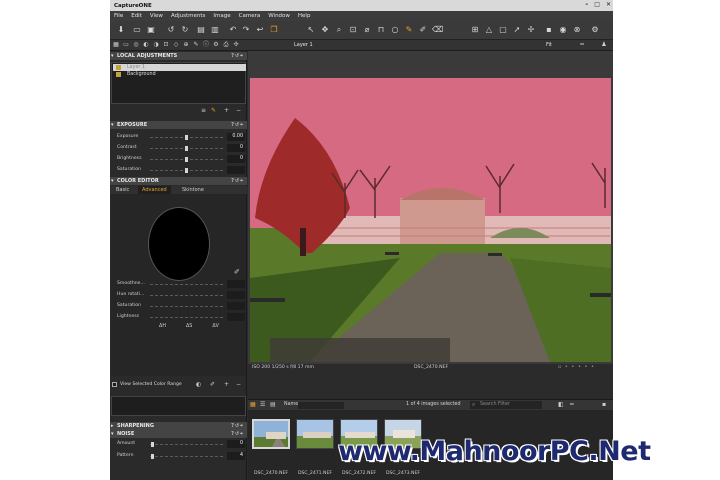 The image size is (720, 480). I want to click on maximize-button: □, so click(597, 4).